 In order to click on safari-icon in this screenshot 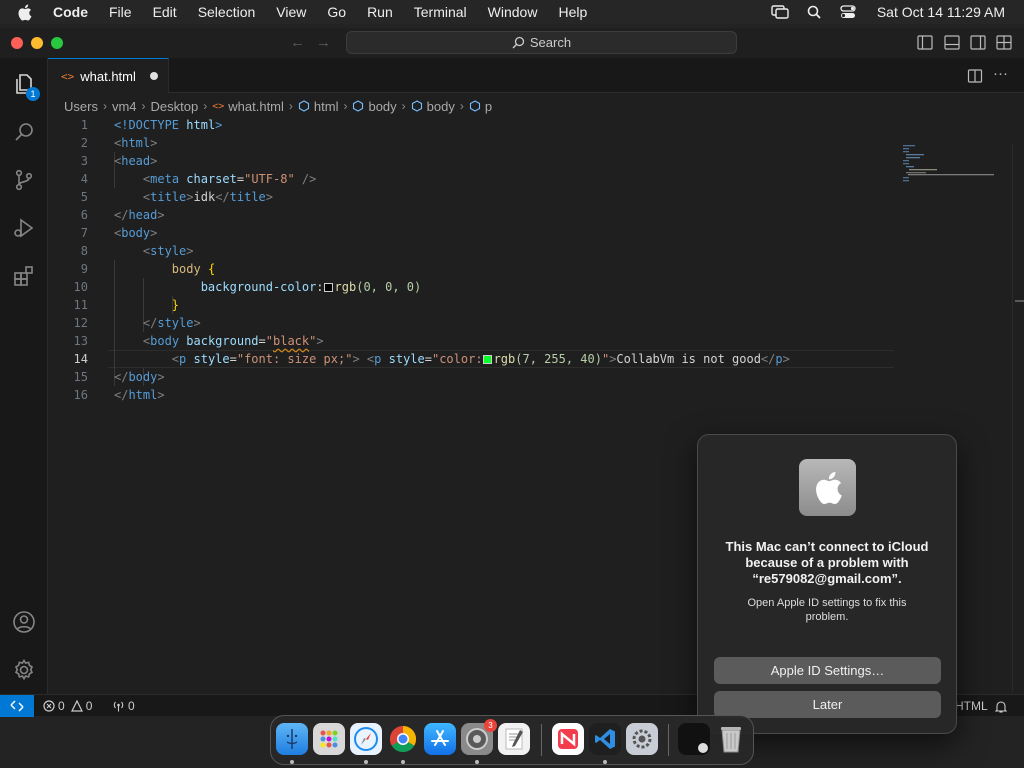, I will do `click(366, 739)`.